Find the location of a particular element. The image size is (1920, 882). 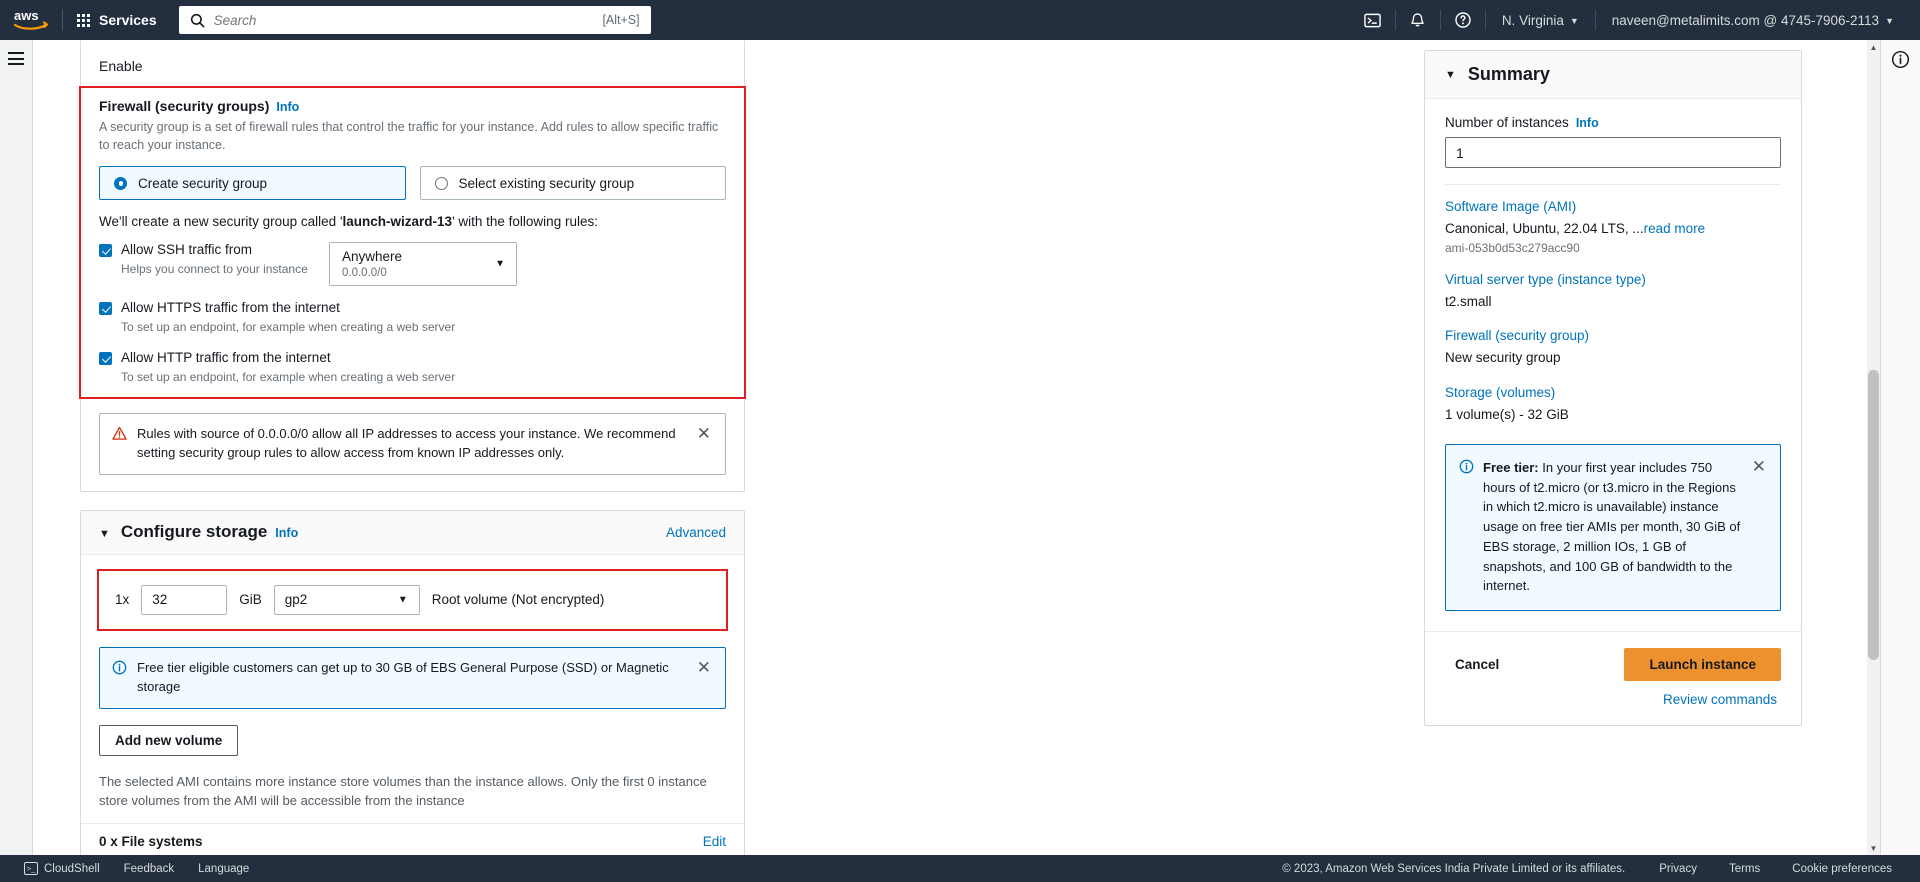

summary-ami-id: ami-053b0d53c279acc90 is located at coordinates (1512, 248).